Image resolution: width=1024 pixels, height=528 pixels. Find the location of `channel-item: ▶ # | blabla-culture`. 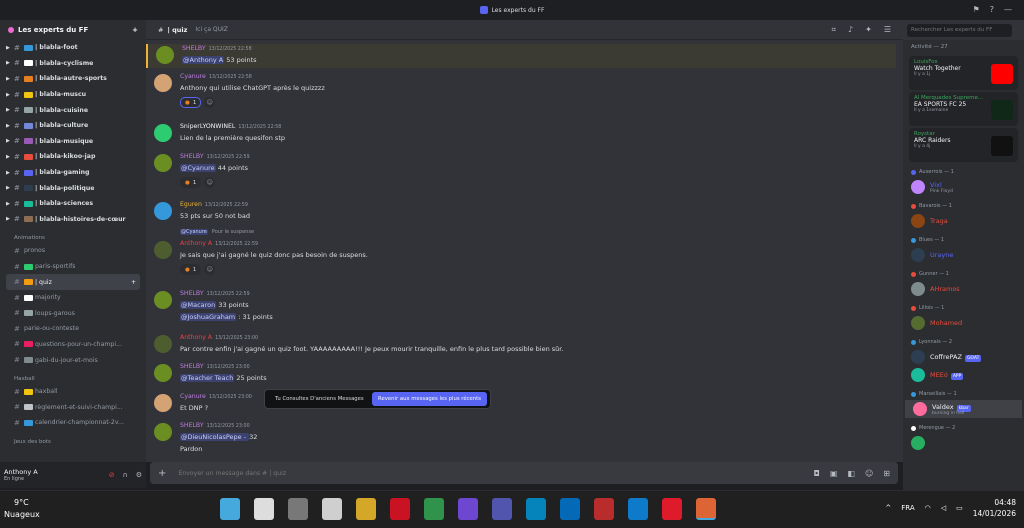

channel-item: ▶ # | blabla-culture is located at coordinates (73, 126).